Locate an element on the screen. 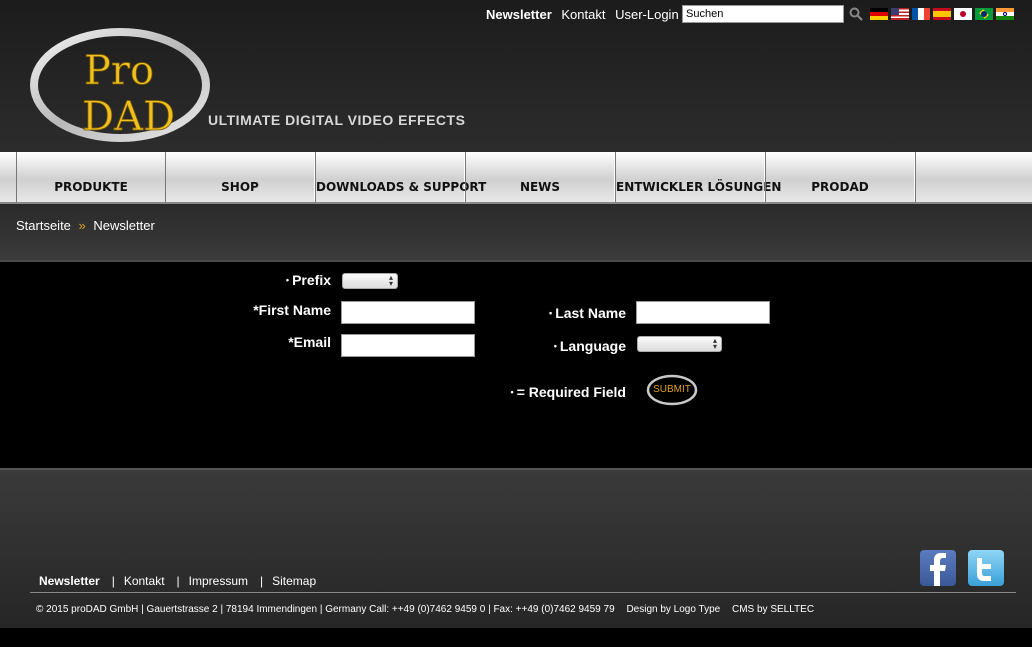 This screenshot has height=647, width=1032. footer-links: Newsletter | Kontakt | Impressum | Sitemap is located at coordinates (178, 581).